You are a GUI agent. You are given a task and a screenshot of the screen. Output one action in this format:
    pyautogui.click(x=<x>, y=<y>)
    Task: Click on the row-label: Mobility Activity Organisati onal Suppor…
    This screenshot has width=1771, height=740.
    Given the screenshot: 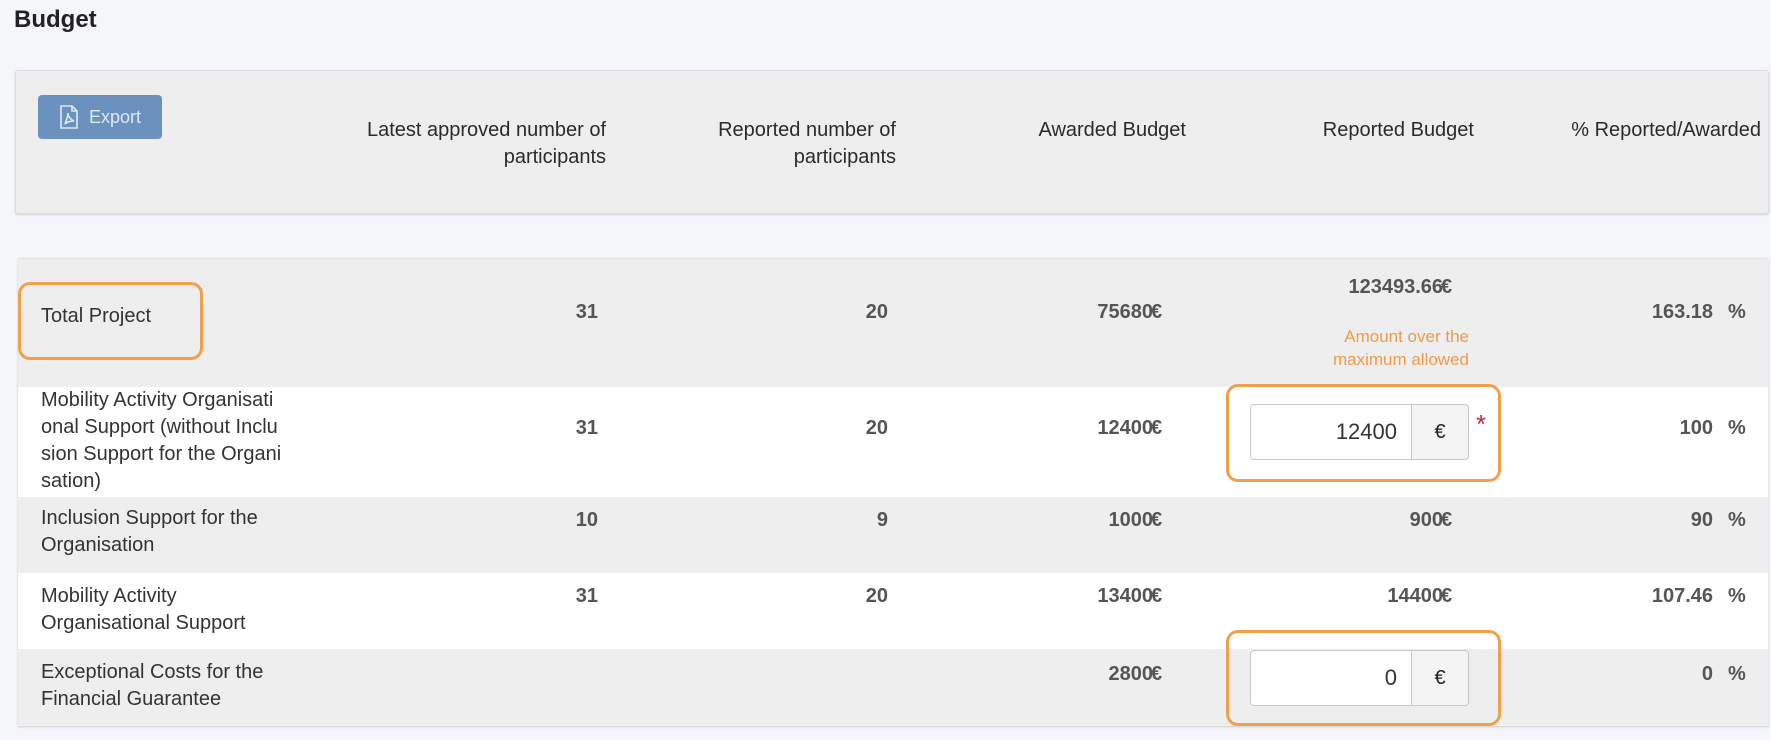 What is the action you would take?
    pyautogui.click(x=161, y=441)
    